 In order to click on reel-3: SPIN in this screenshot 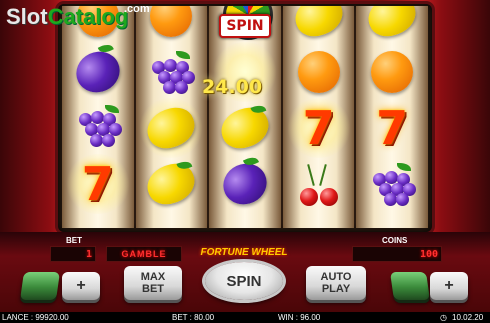, I will do `click(245, 117)`.